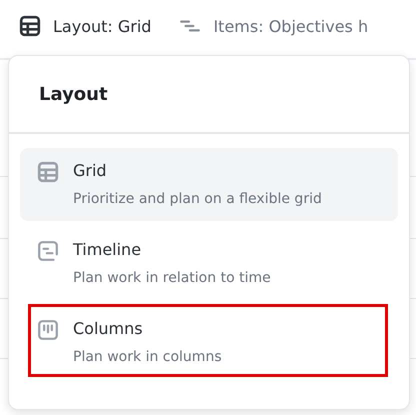 The width and height of the screenshot is (416, 415). Describe the element at coordinates (172, 278) in the screenshot. I see `option-description: Plan work in relation to time` at that location.